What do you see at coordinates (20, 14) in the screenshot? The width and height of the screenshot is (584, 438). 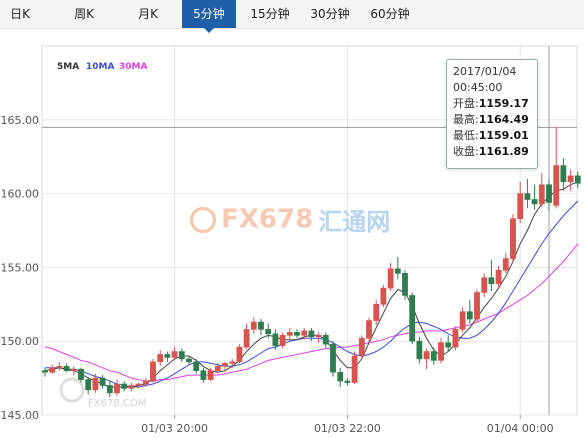 I see `tab-daily-k: 日K` at bounding box center [20, 14].